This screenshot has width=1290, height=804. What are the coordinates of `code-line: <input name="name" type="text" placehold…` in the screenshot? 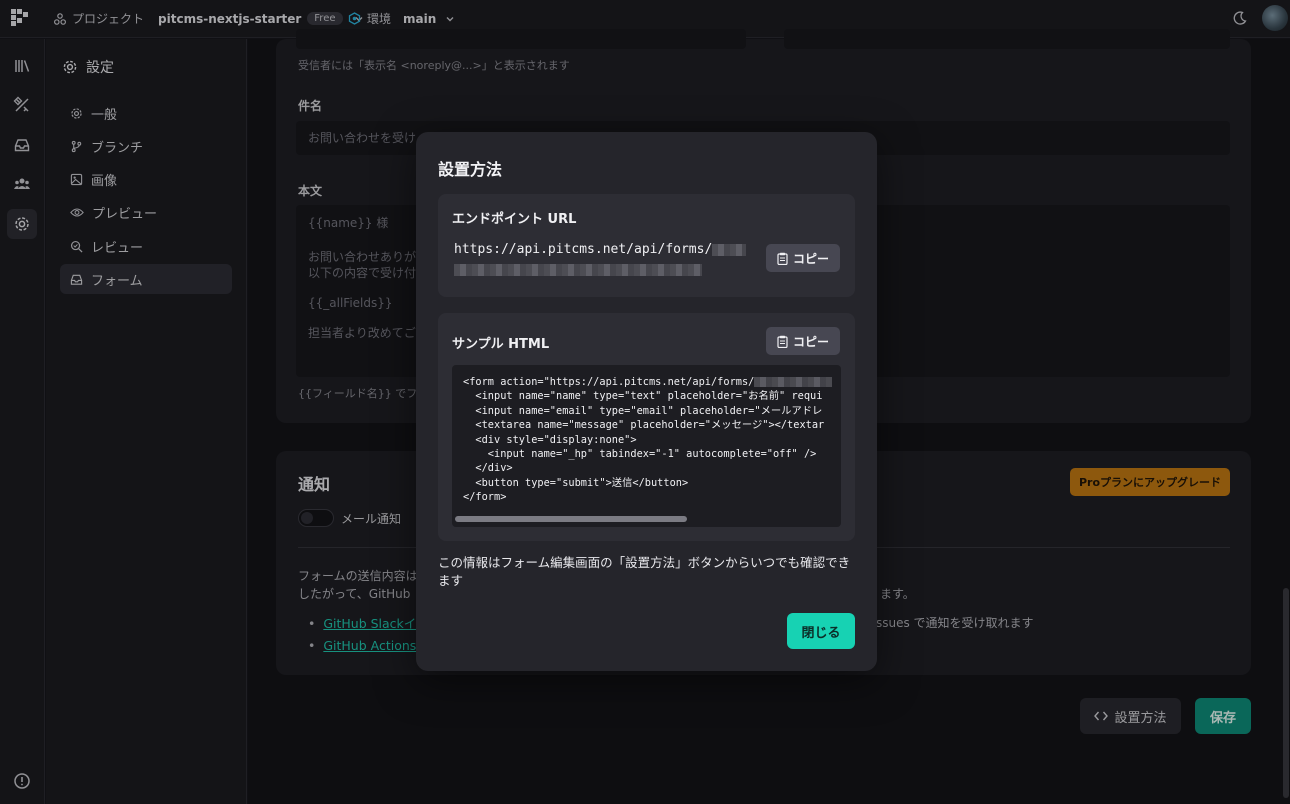 It's located at (643, 396).